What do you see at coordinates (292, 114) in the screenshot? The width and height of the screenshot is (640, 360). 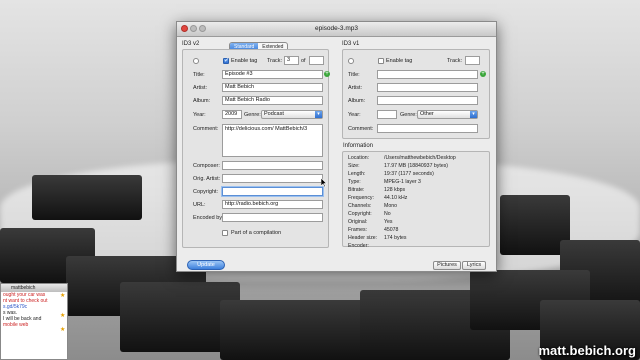 I see `genre-select: Podcast ▾` at bounding box center [292, 114].